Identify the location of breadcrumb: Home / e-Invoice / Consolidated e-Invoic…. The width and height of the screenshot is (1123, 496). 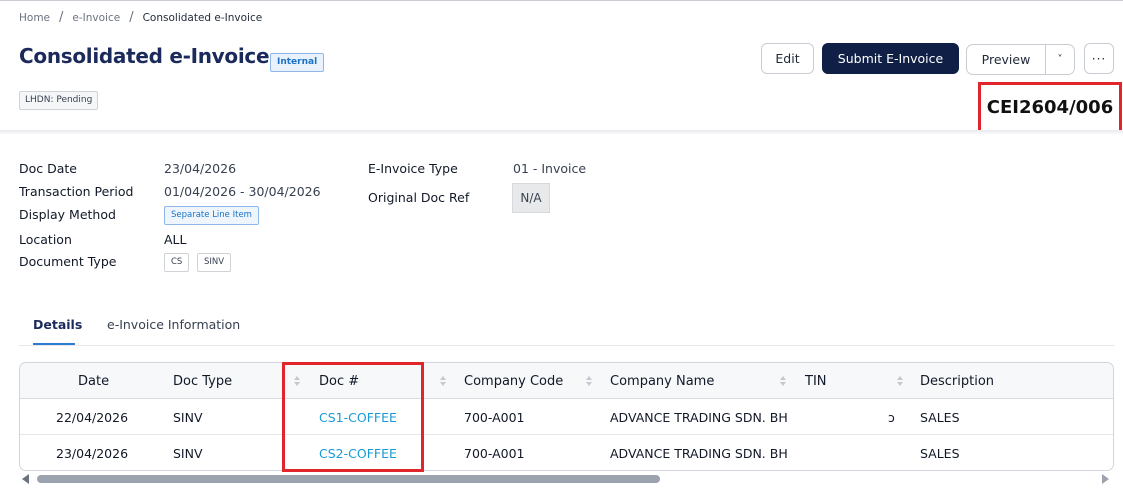
(140, 17).